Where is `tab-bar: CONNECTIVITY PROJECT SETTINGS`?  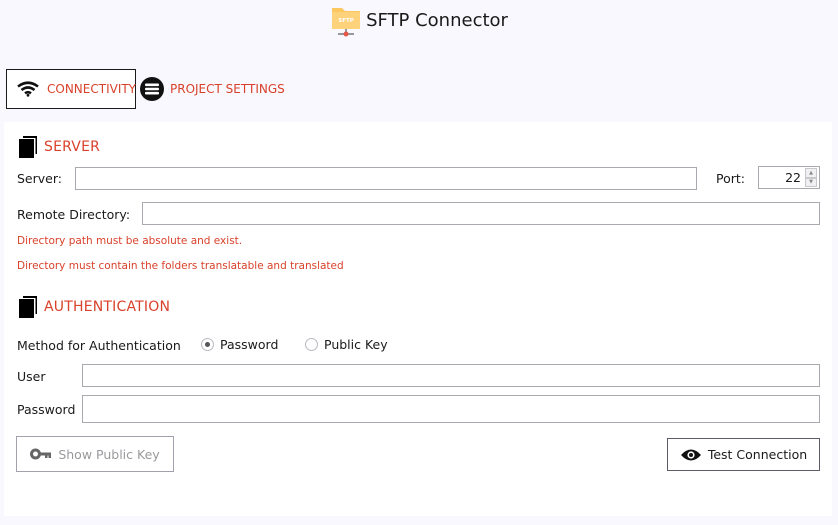 tab-bar: CONNECTIVITY PROJECT SETTINGS is located at coordinates (148, 89).